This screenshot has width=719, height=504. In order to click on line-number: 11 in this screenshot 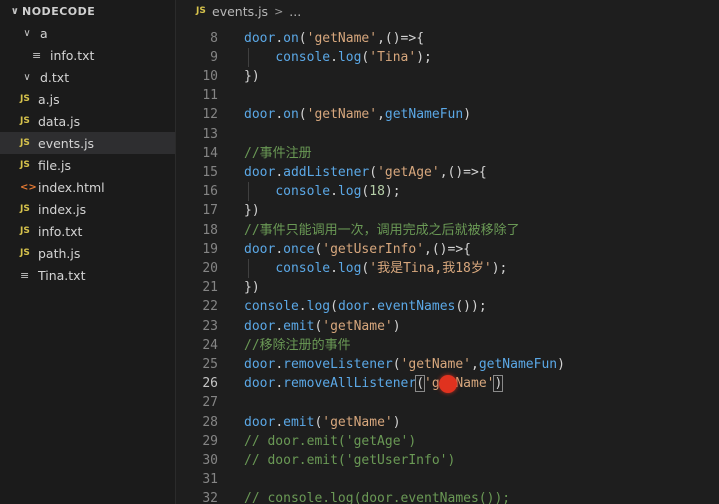, I will do `click(210, 96)`.